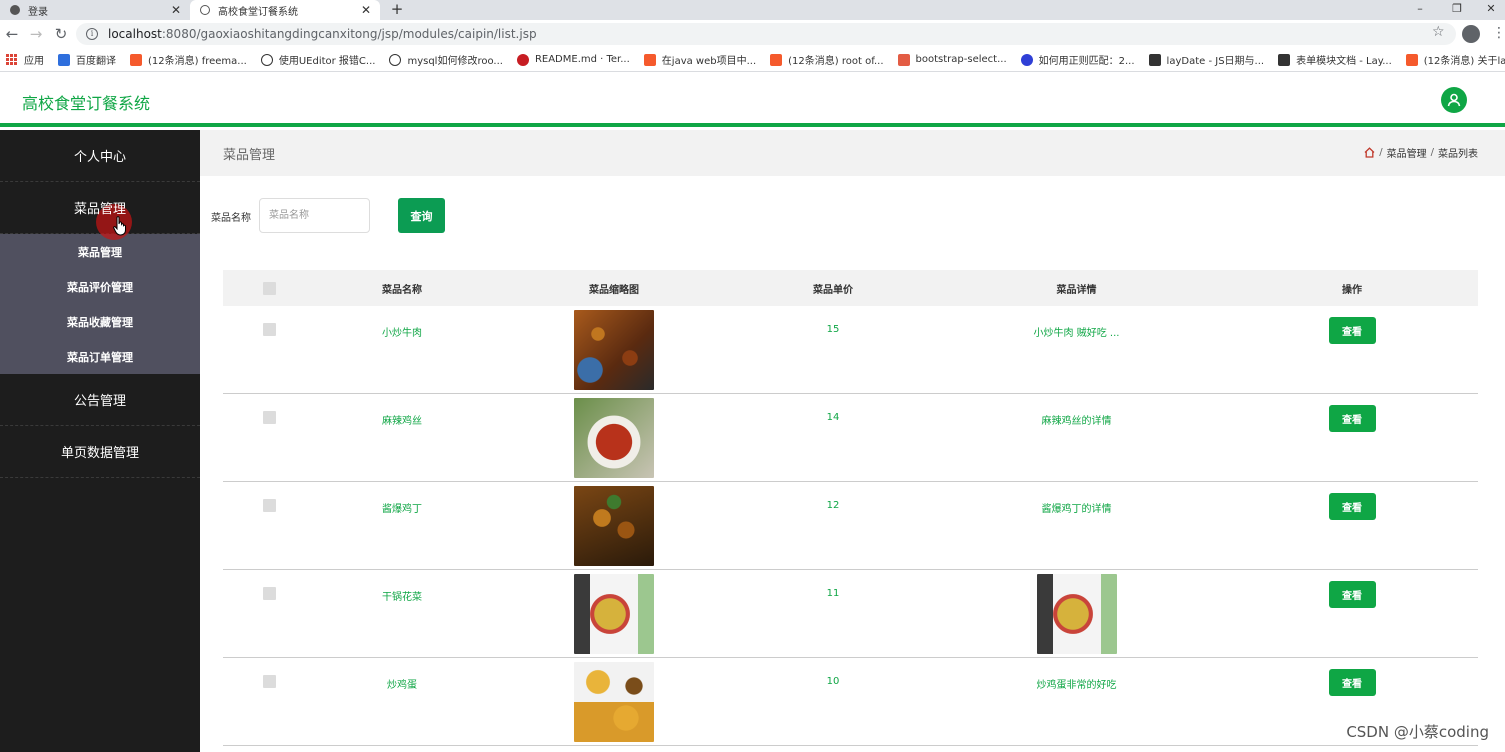  I want to click on minimize-button: –, so click(1420, 10).